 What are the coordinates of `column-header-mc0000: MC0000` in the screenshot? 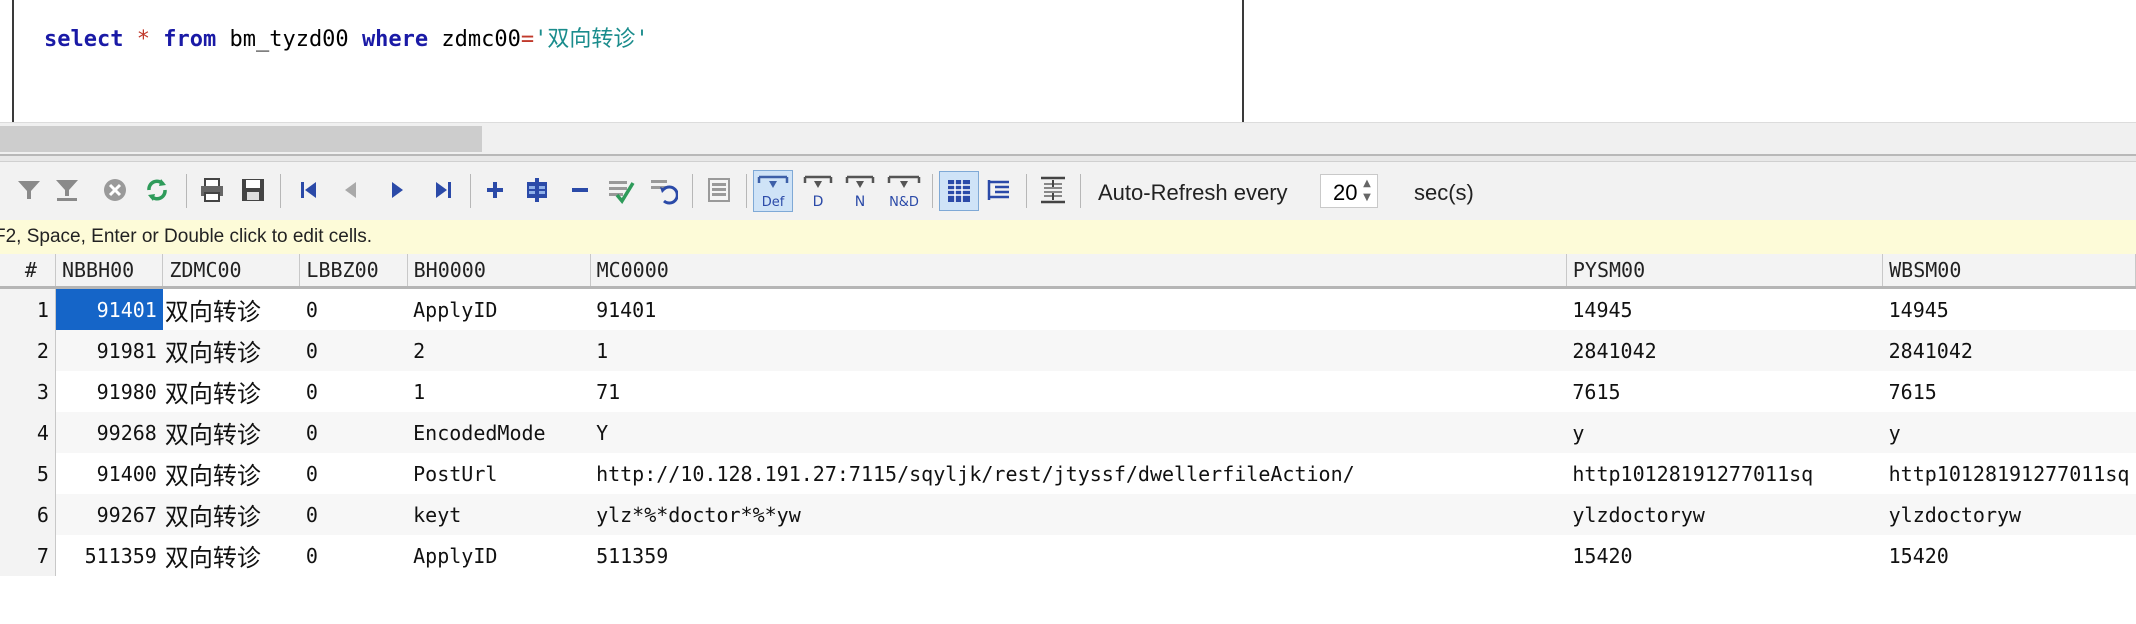 It's located at (1078, 271).